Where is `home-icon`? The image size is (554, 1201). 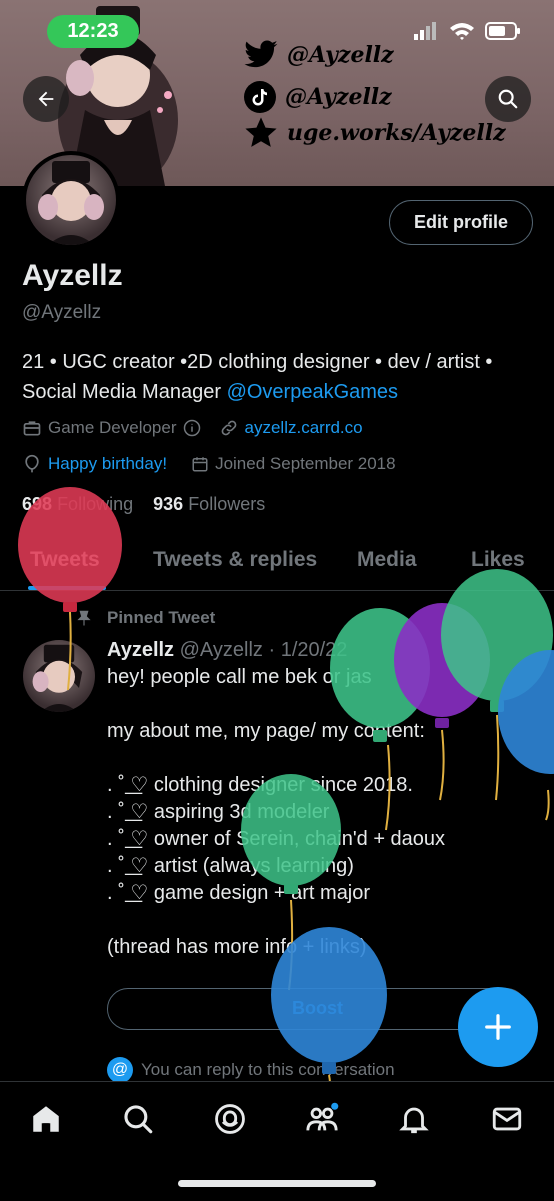
home-icon is located at coordinates (46, 1119).